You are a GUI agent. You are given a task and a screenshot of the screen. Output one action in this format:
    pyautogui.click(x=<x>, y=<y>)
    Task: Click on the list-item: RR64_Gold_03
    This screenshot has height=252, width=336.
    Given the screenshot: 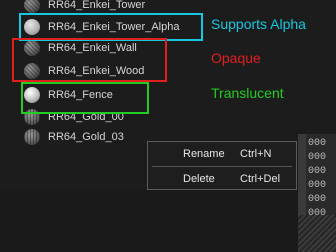 What is the action you would take?
    pyautogui.click(x=74, y=137)
    